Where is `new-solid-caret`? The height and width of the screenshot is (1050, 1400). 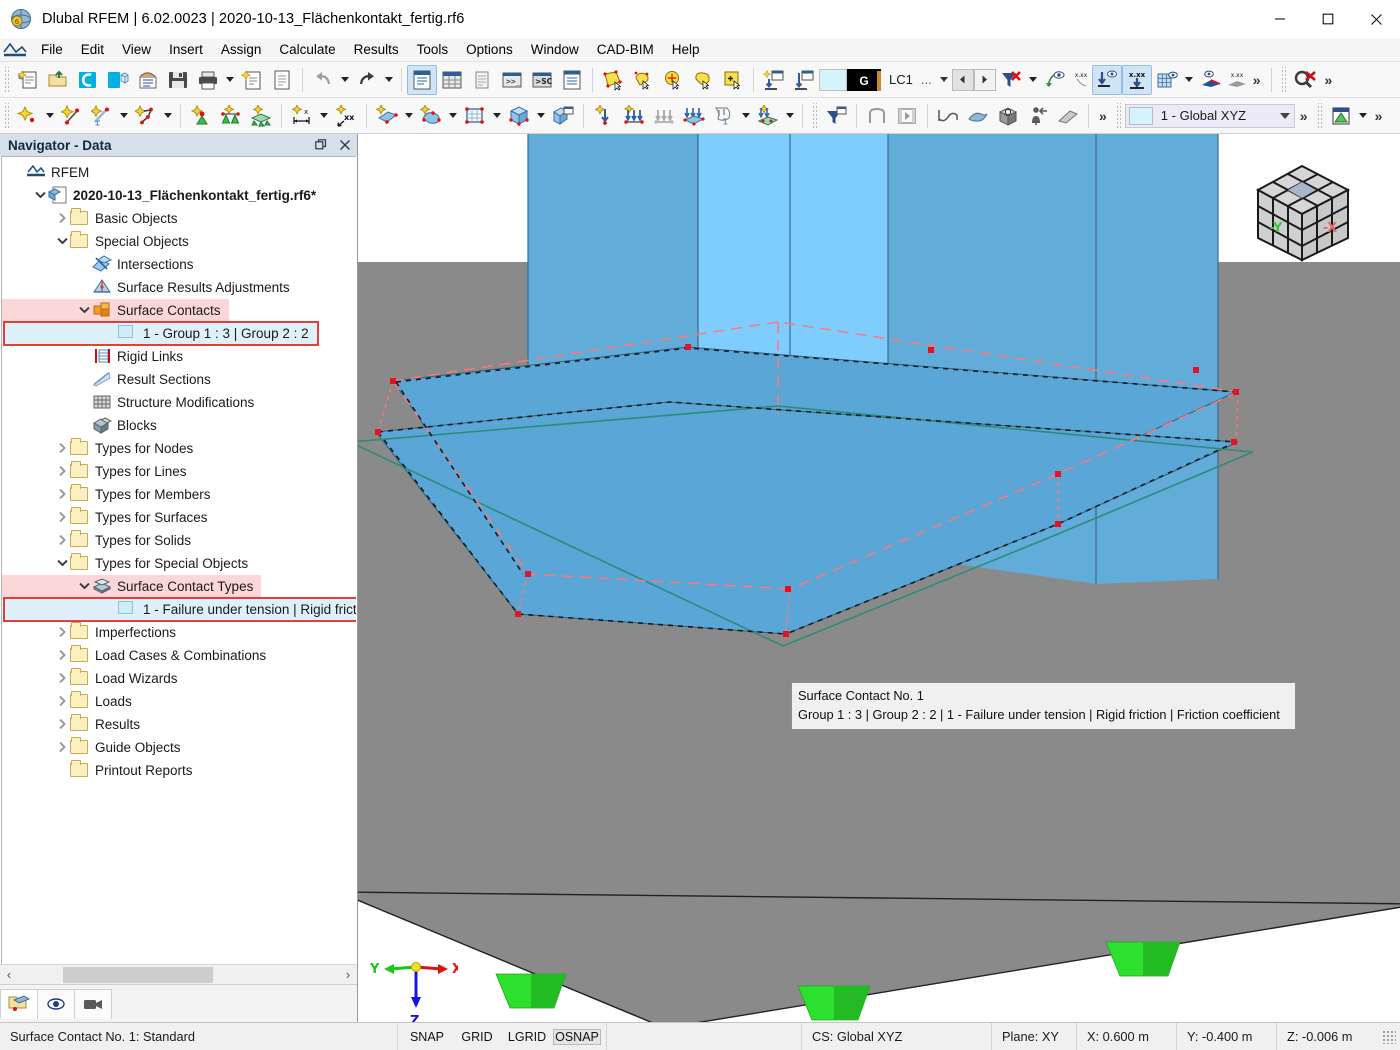 new-solid-caret is located at coordinates (541, 116).